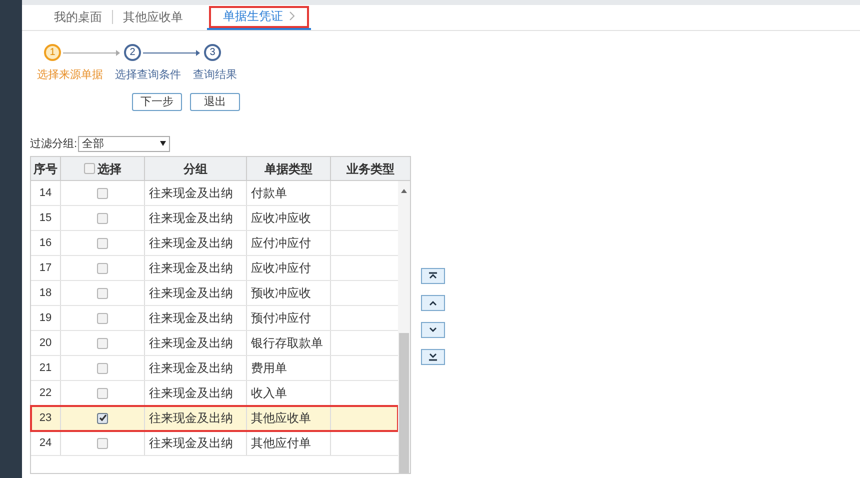  I want to click on table-cell: 应收冲应收, so click(289, 218).